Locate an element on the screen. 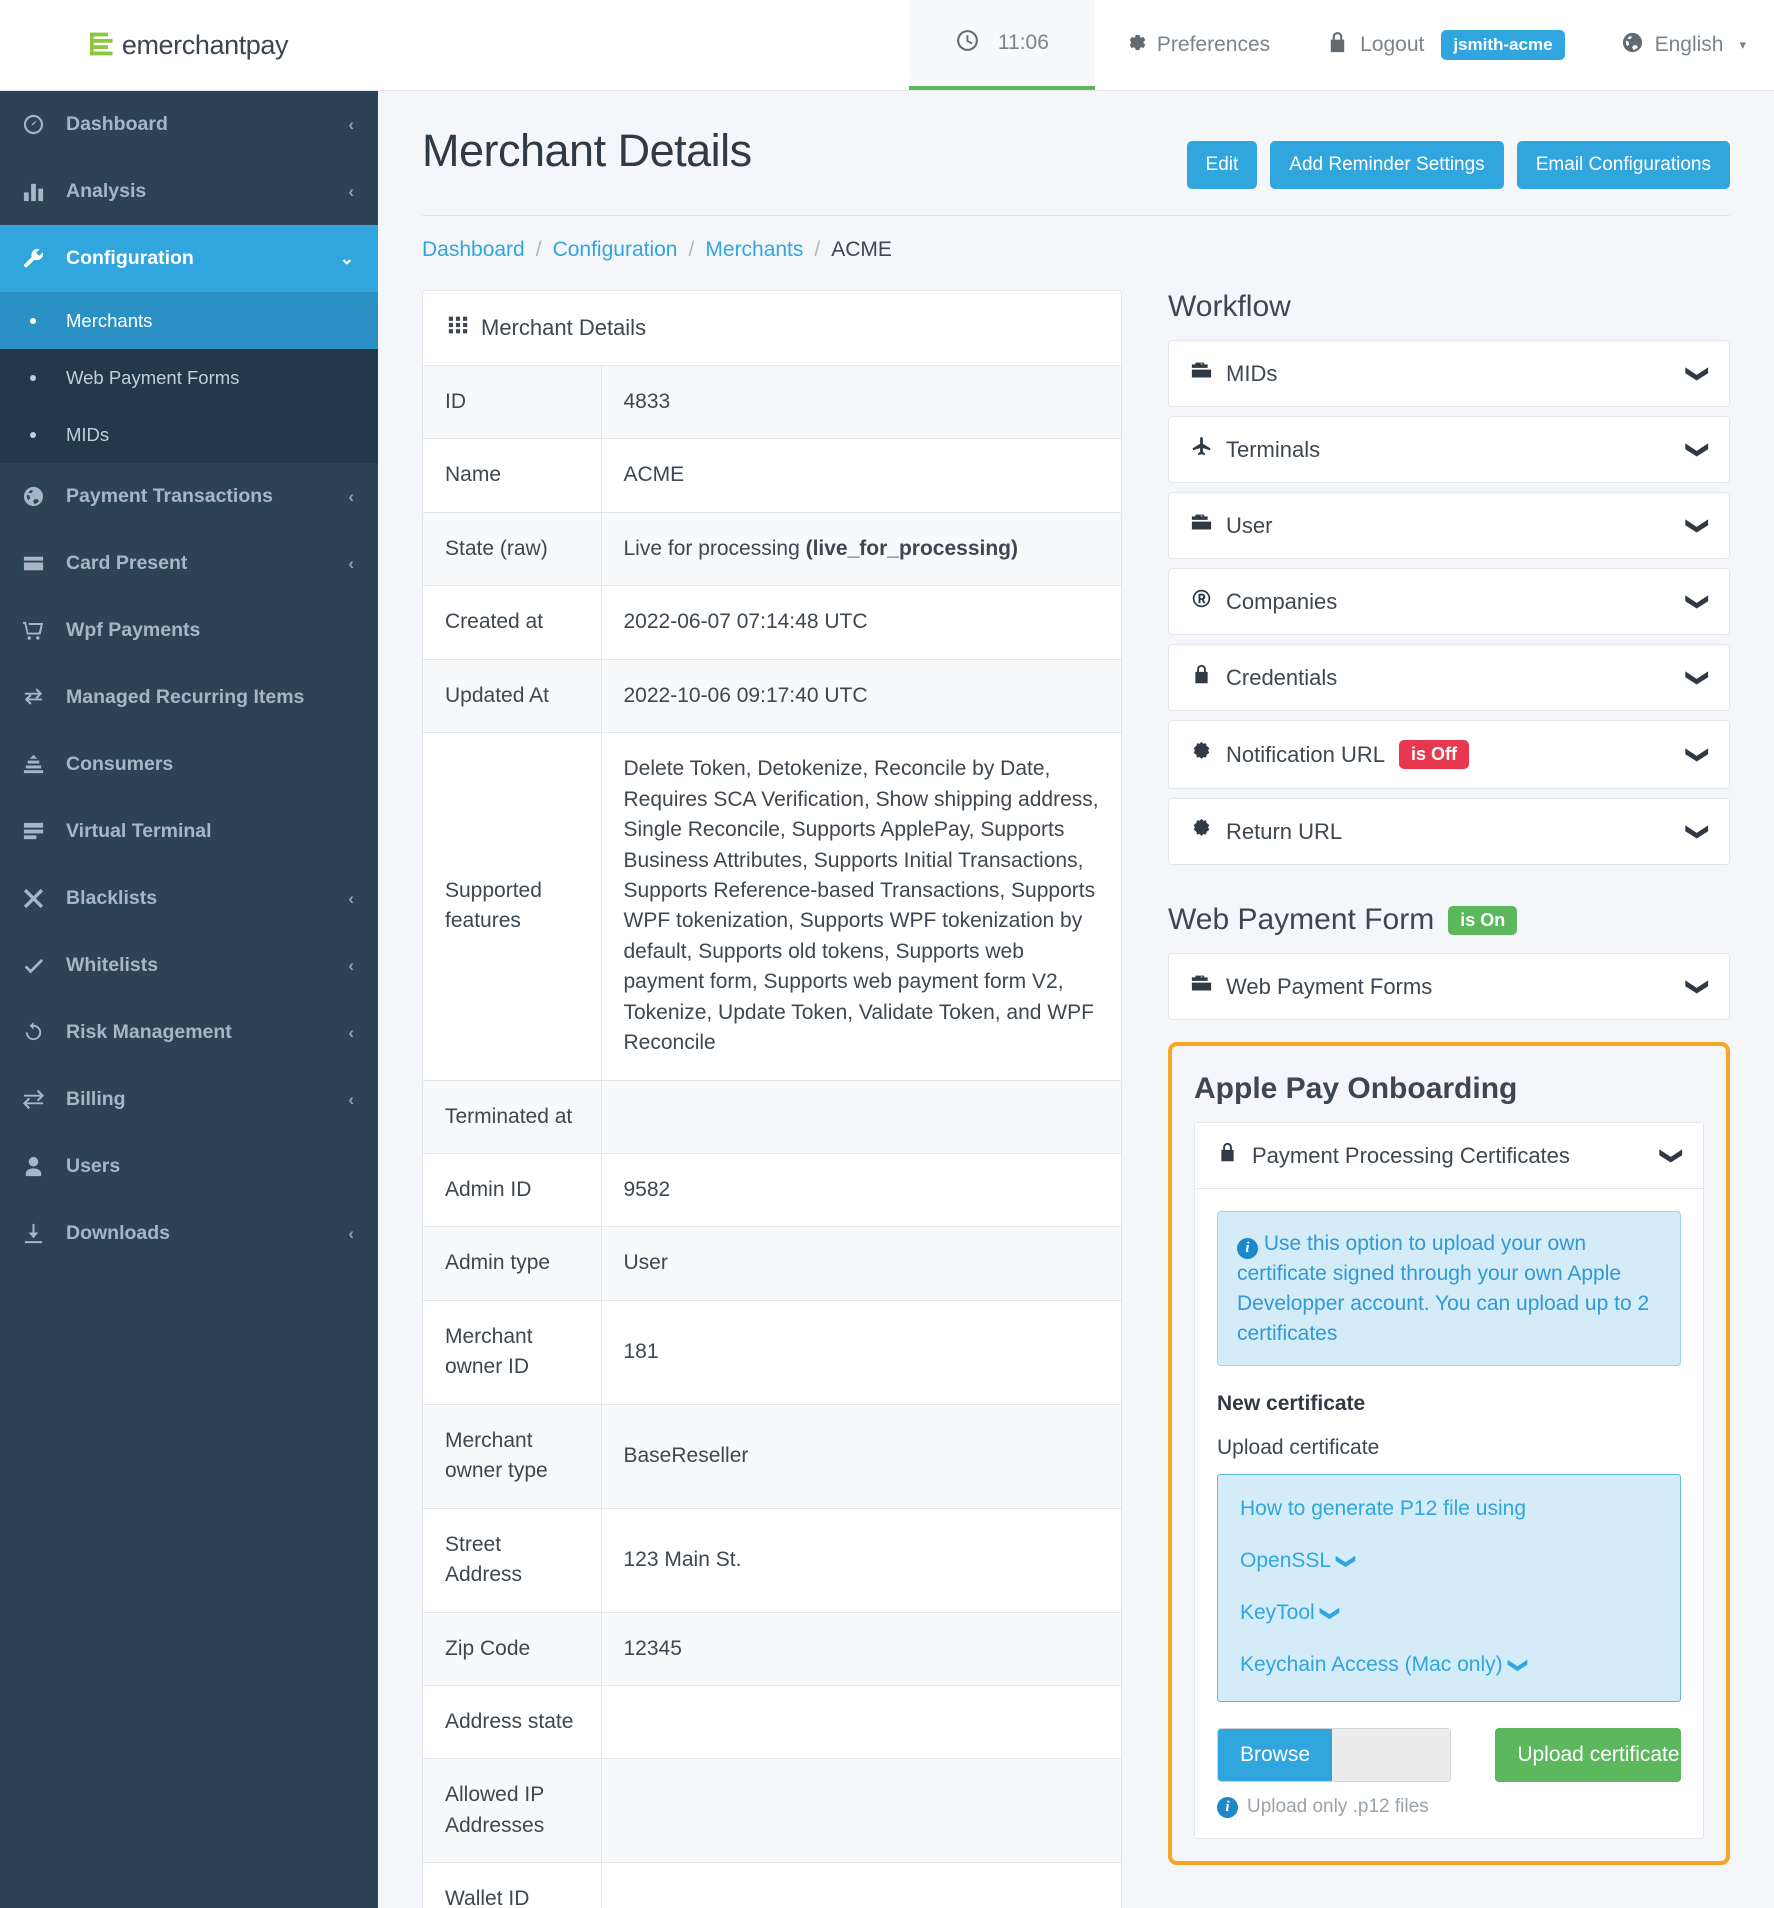  sidebar-item-label: Consumers is located at coordinates (120, 764).